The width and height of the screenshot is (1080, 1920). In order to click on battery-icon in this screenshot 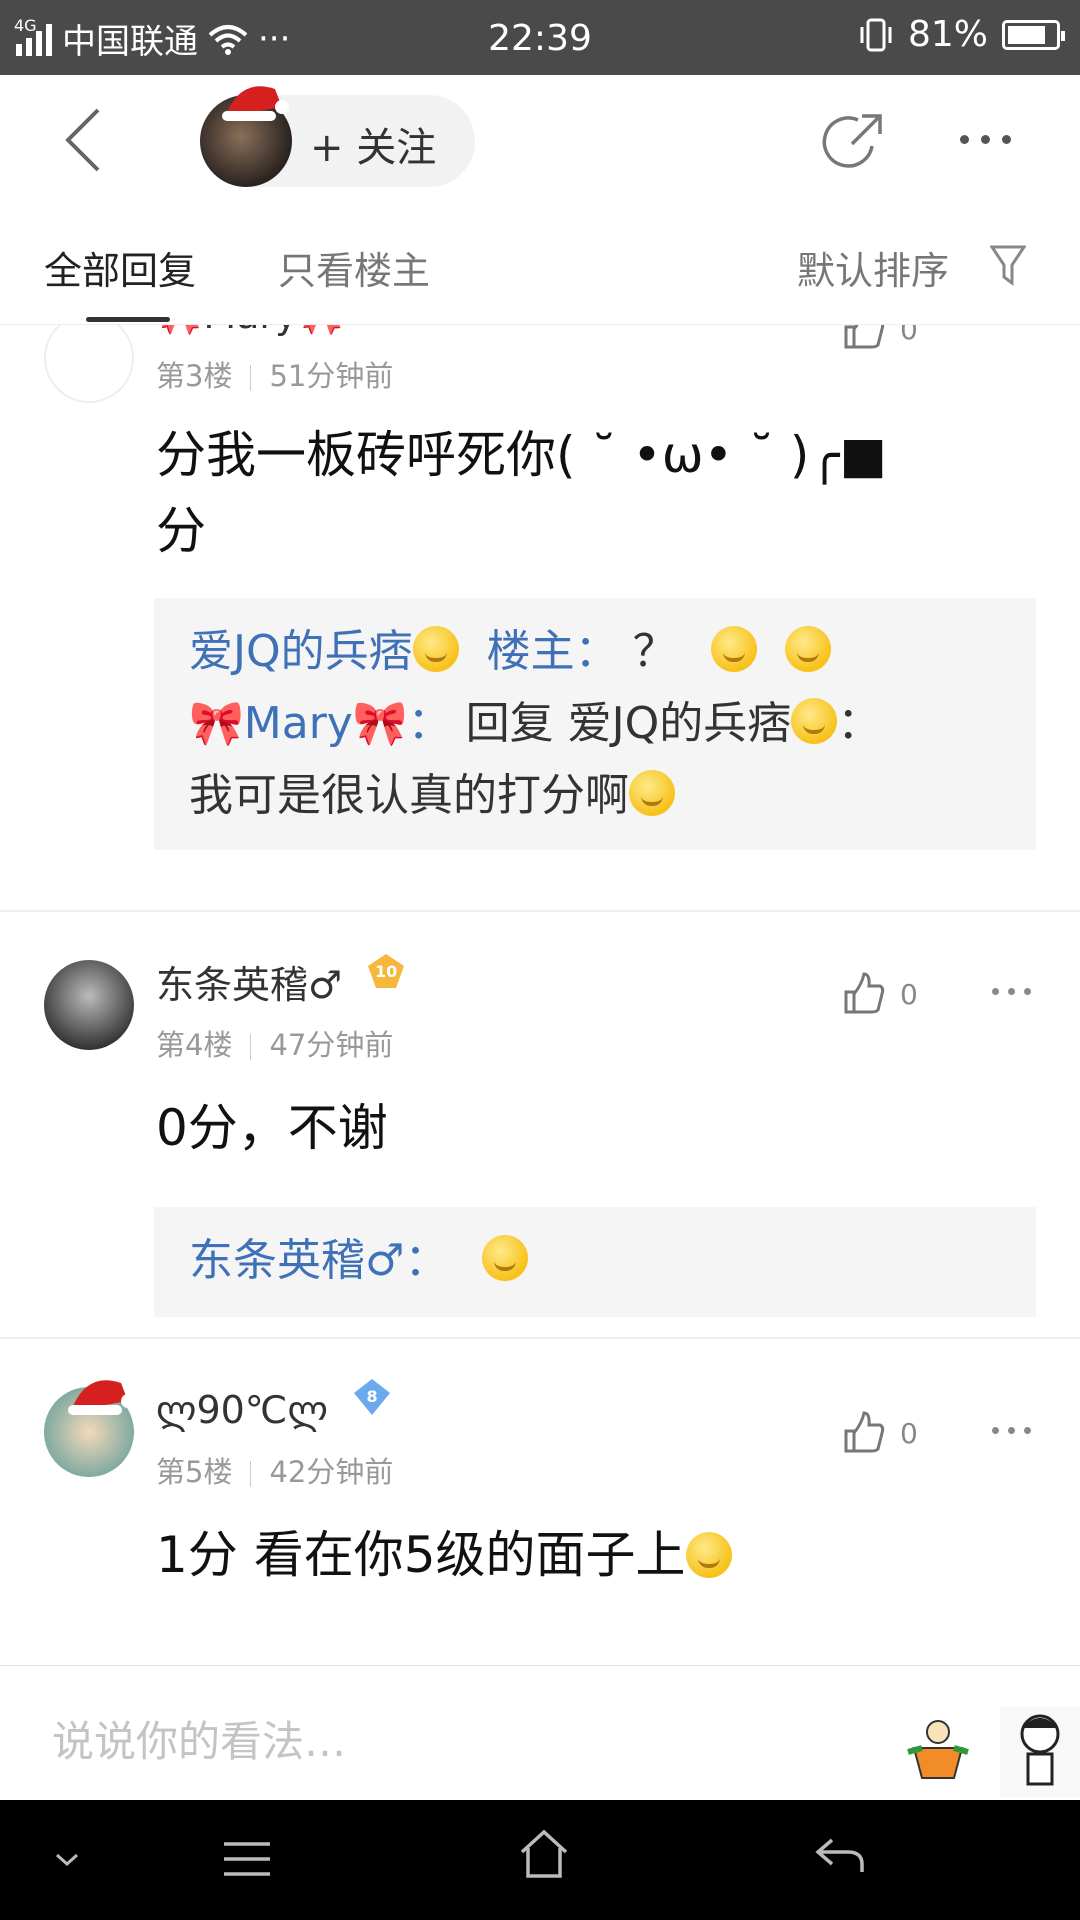, I will do `click(1033, 34)`.